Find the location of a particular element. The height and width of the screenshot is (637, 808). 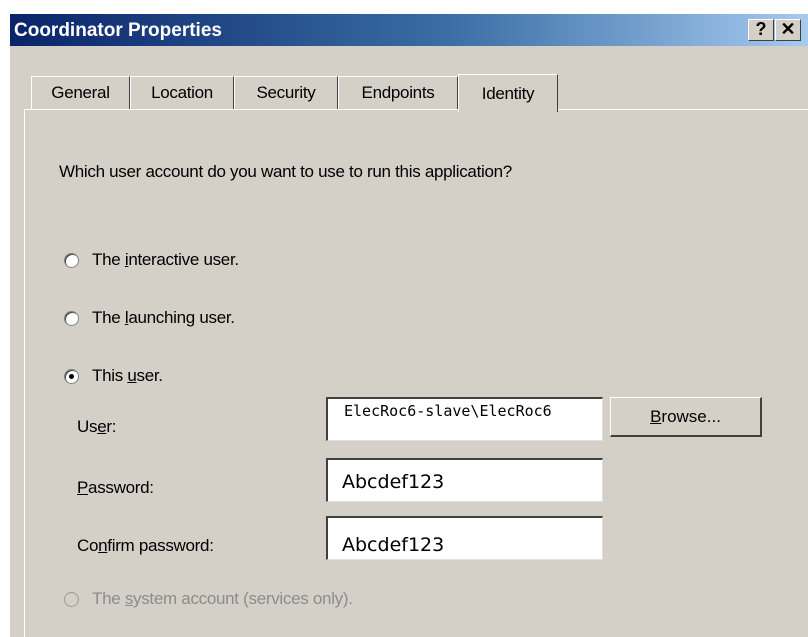

tab-label: Endpoints is located at coordinates (398, 92).